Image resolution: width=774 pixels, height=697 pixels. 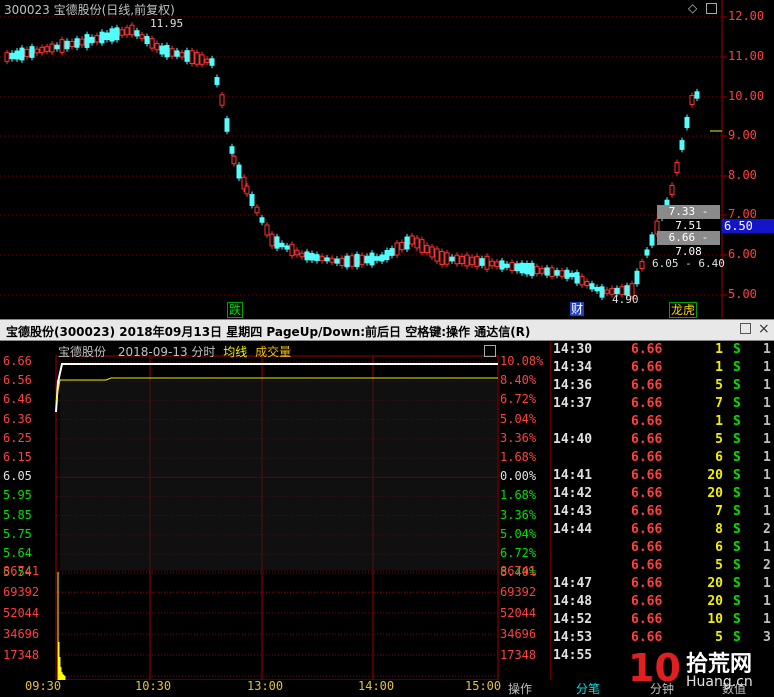 What do you see at coordinates (573, 367) in the screenshot?
I see `tick-time: 14:34` at bounding box center [573, 367].